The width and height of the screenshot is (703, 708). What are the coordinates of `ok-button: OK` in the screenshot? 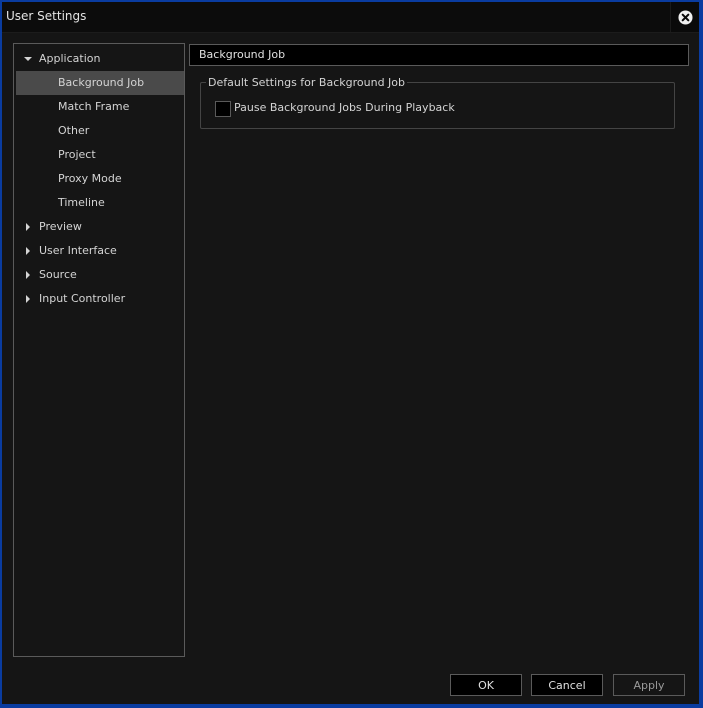 It's located at (486, 685).